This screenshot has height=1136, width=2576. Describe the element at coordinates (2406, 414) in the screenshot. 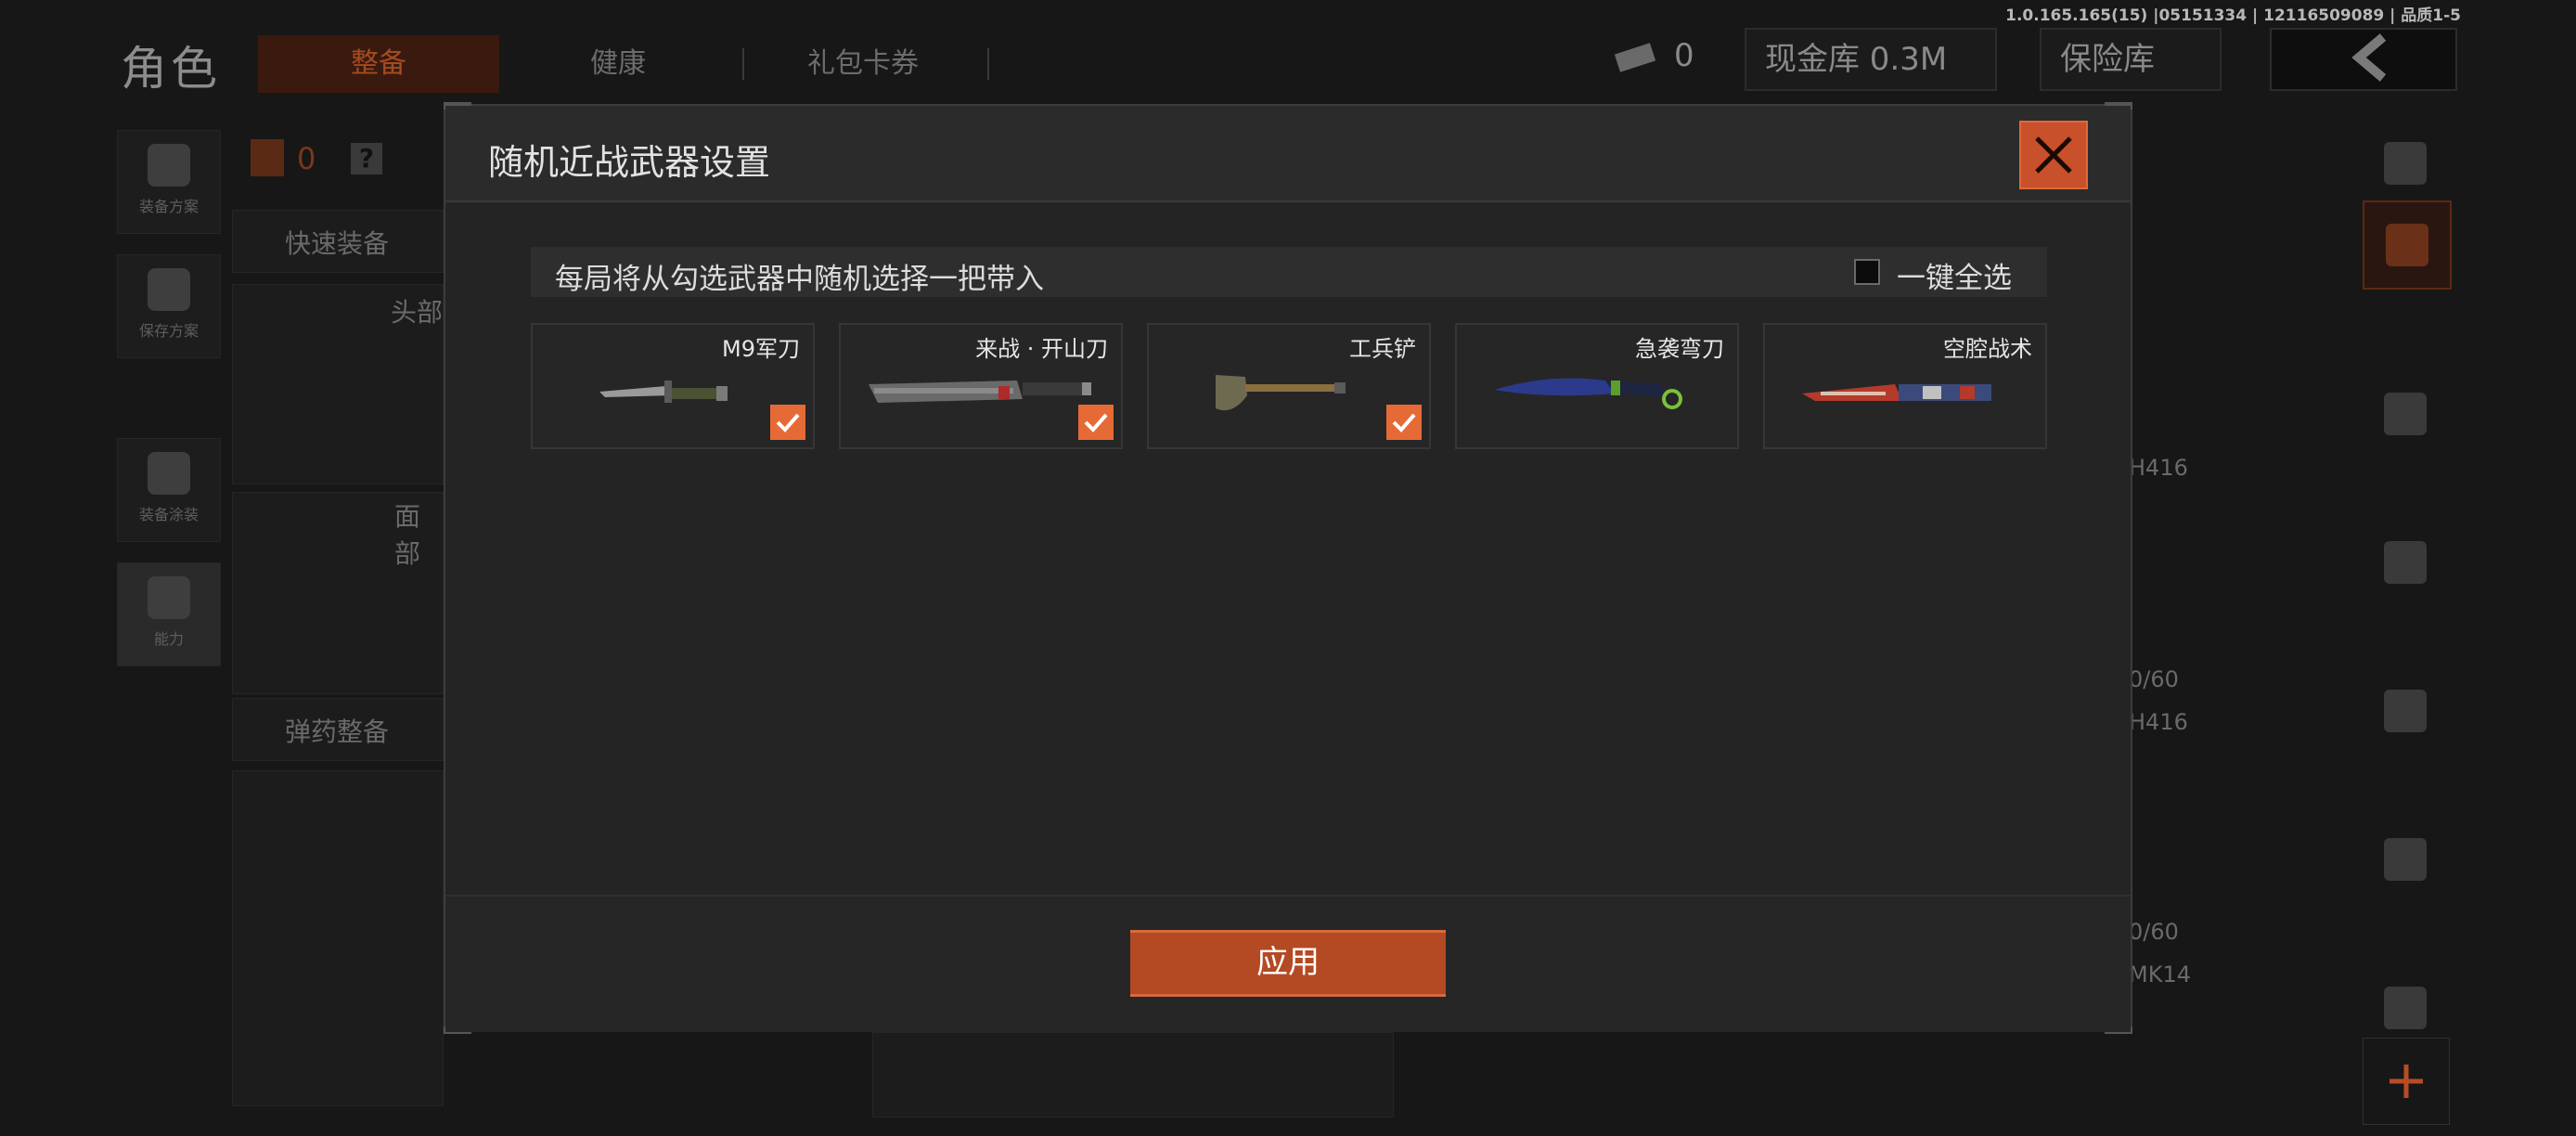

I see `pet-icon` at that location.